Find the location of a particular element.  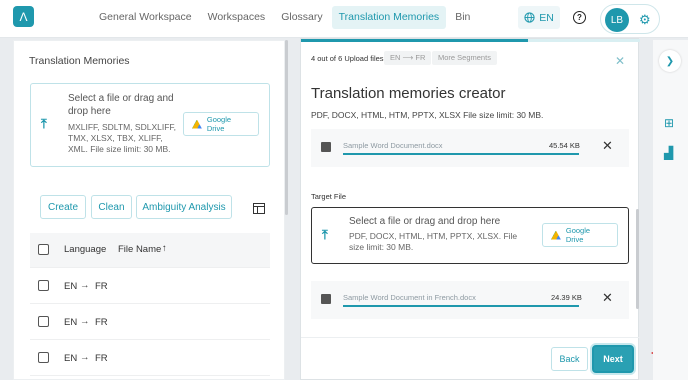

user-menu: LB ⚙ is located at coordinates (630, 19).